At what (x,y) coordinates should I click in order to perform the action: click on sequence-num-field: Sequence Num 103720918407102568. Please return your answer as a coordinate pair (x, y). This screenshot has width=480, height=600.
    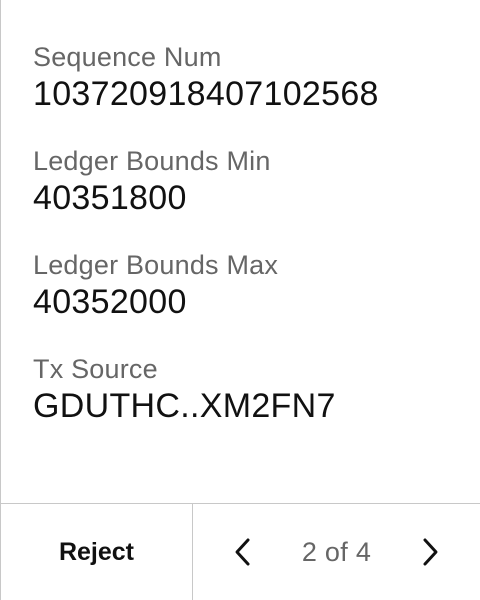
    Looking at the image, I should click on (246, 77).